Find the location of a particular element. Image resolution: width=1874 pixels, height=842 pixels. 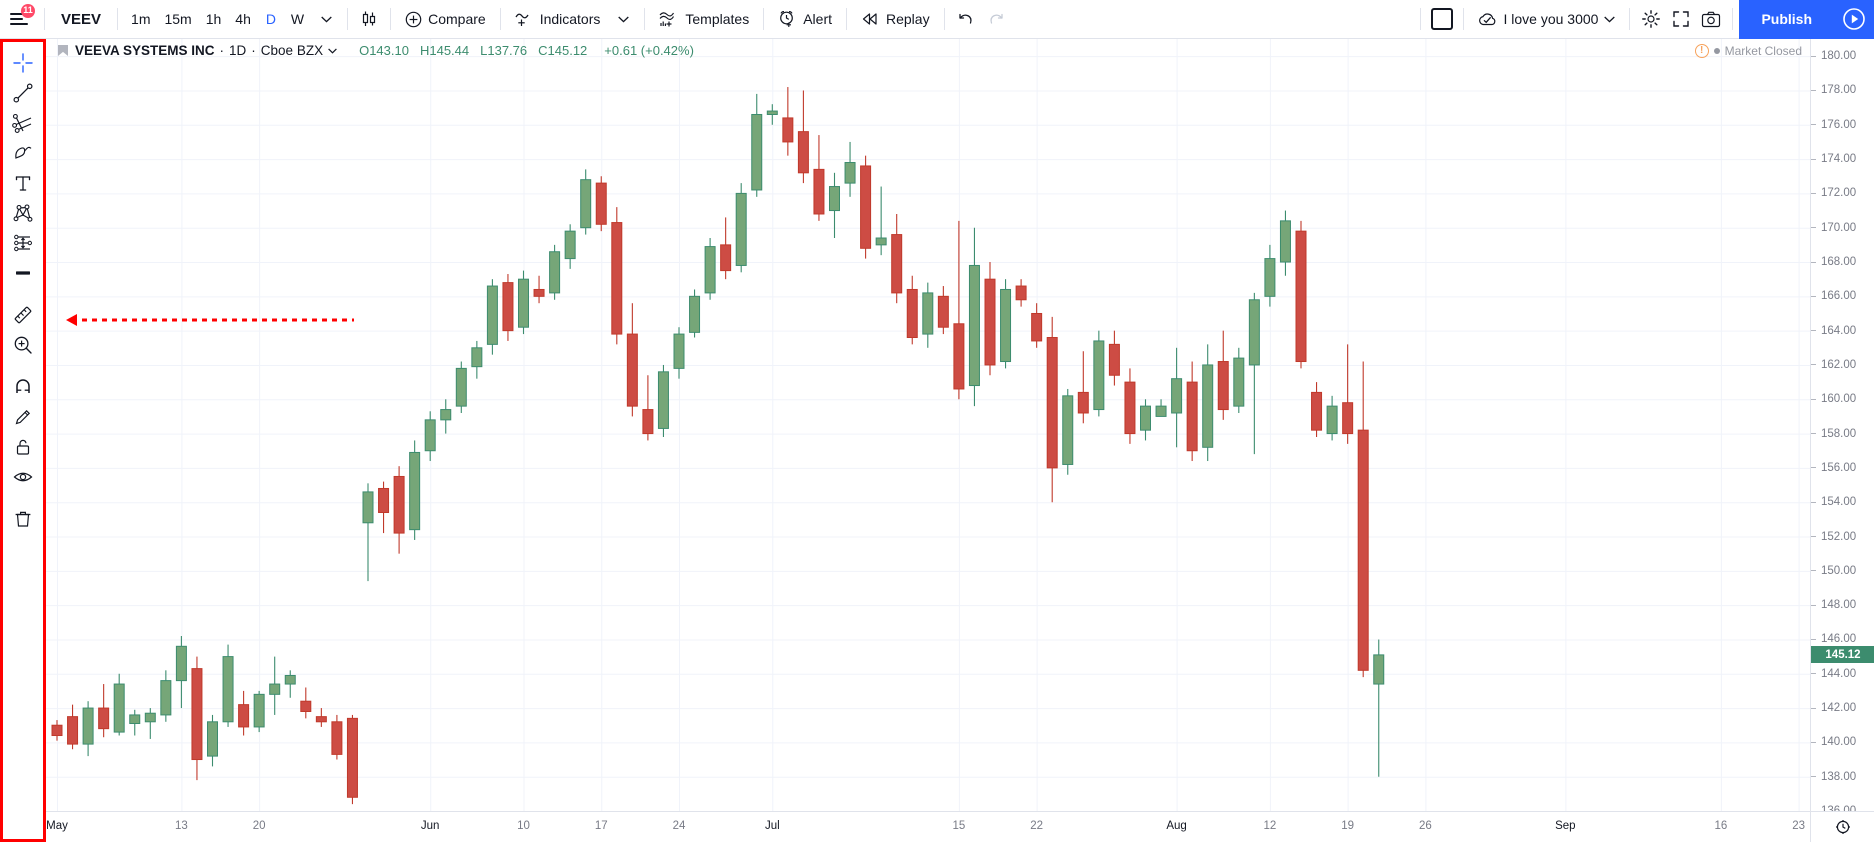

timeframe-D: D is located at coordinates (271, 19).